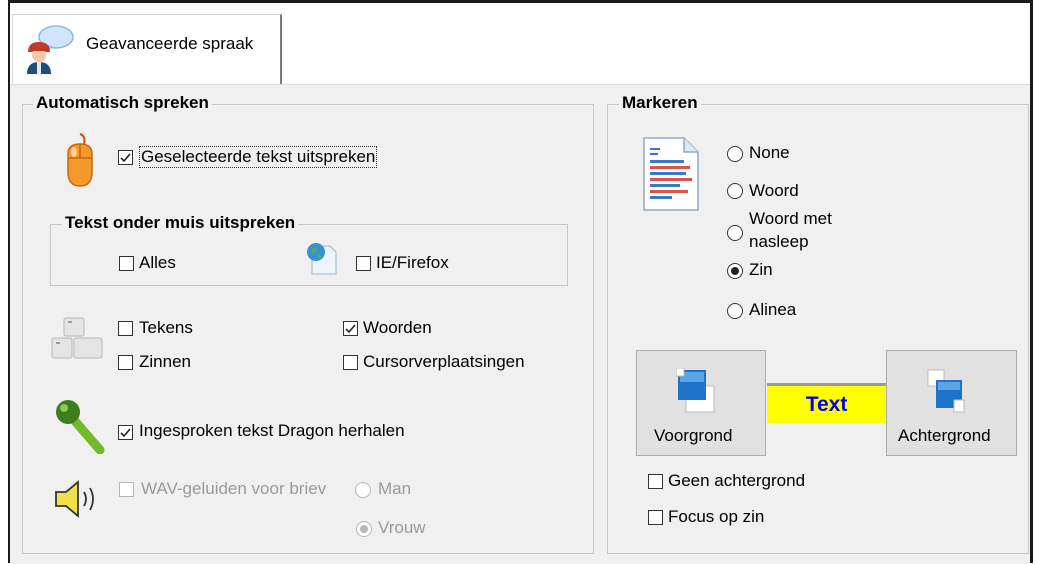  What do you see at coordinates (80, 499) in the screenshot?
I see `speaker-icon` at bounding box center [80, 499].